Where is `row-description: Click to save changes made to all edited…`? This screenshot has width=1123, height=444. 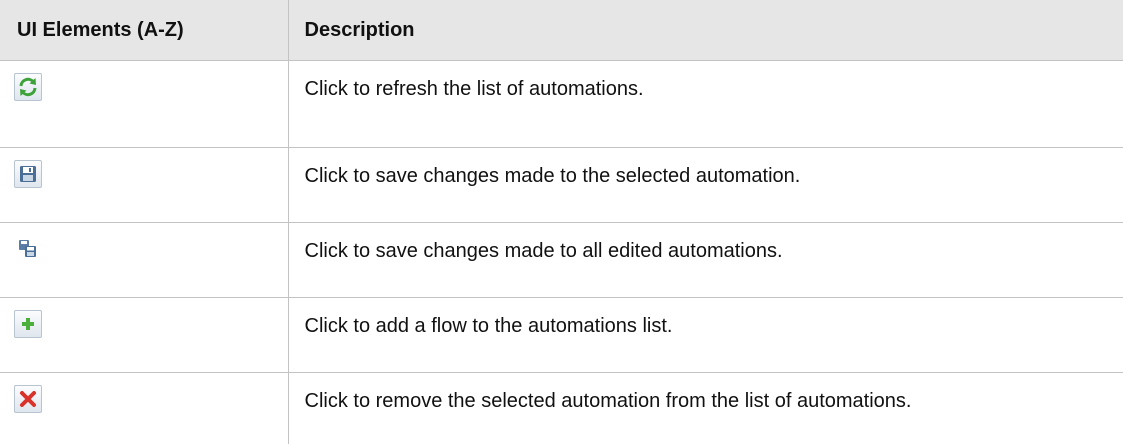
row-description: Click to save changes made to all edited… is located at coordinates (705, 260).